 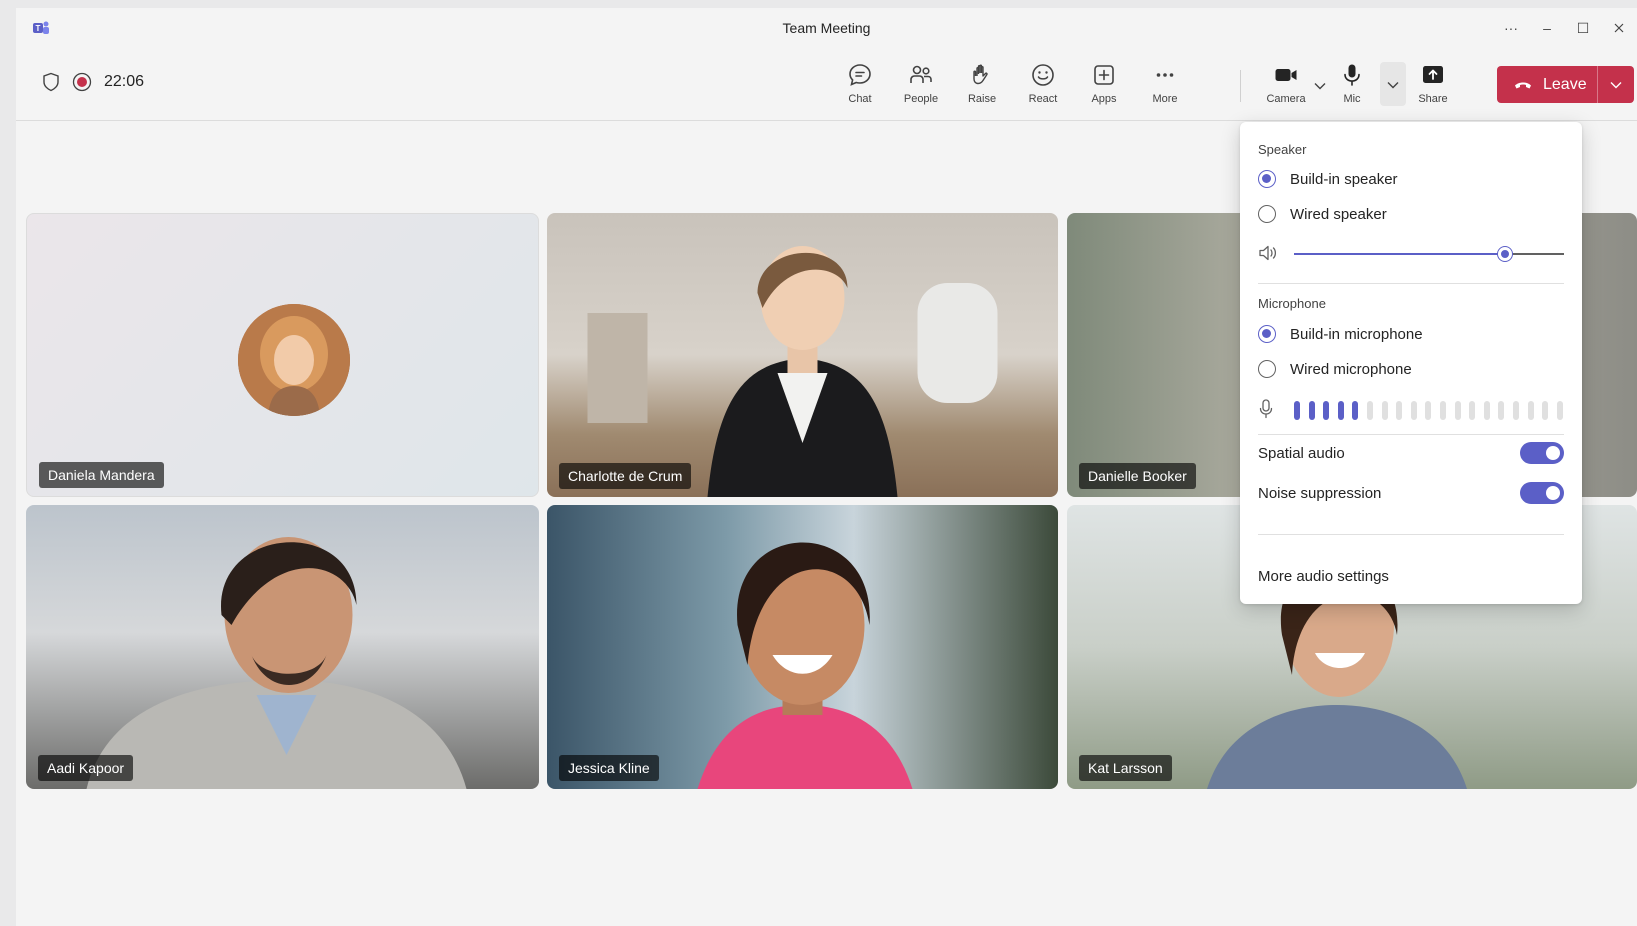 I want to click on noise-suppression-toggle, so click(x=1542, y=493).